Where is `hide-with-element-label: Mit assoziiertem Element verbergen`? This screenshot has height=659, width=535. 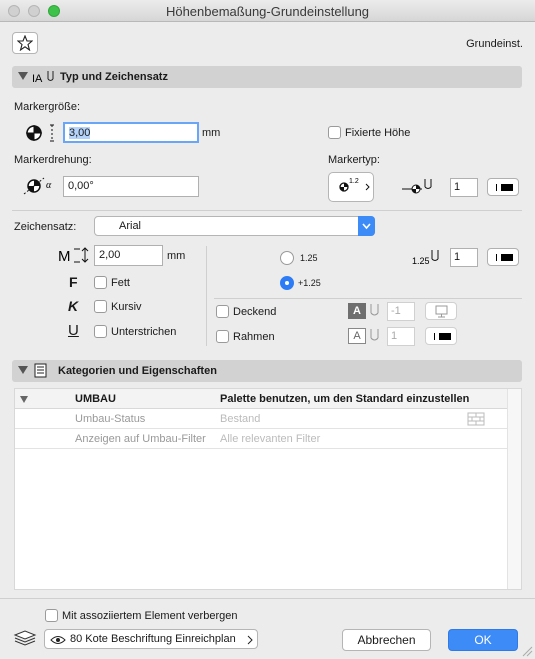 hide-with-element-label: Mit assoziiertem Element verbergen is located at coordinates (150, 616).